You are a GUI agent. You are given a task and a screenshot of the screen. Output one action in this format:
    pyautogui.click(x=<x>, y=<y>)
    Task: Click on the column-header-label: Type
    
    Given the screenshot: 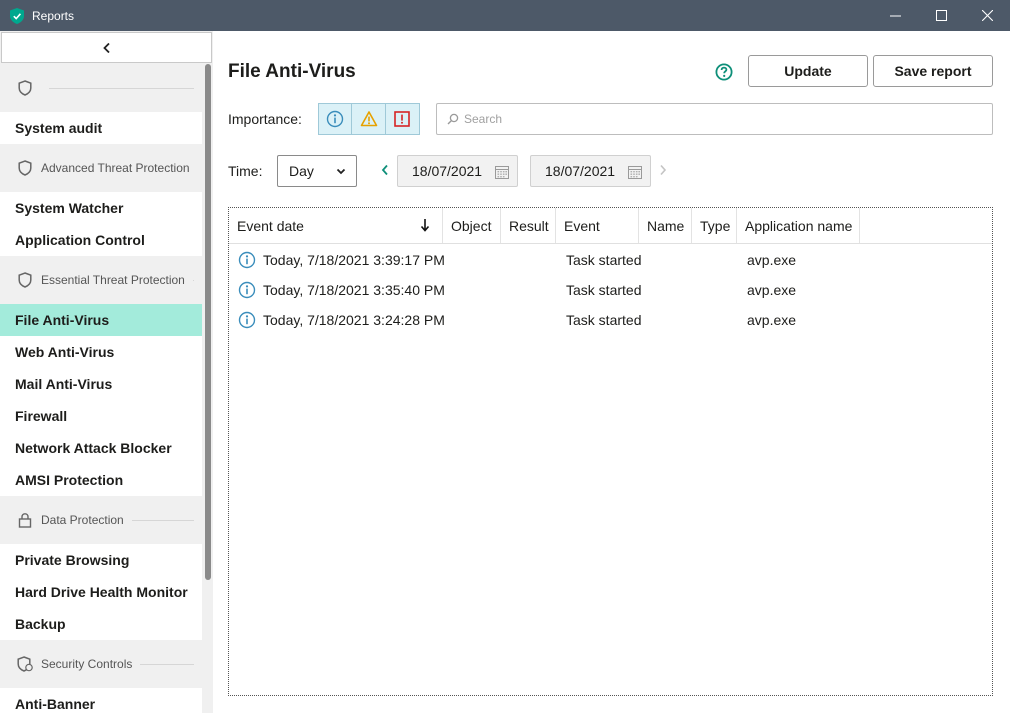 What is the action you would take?
    pyautogui.click(x=715, y=225)
    